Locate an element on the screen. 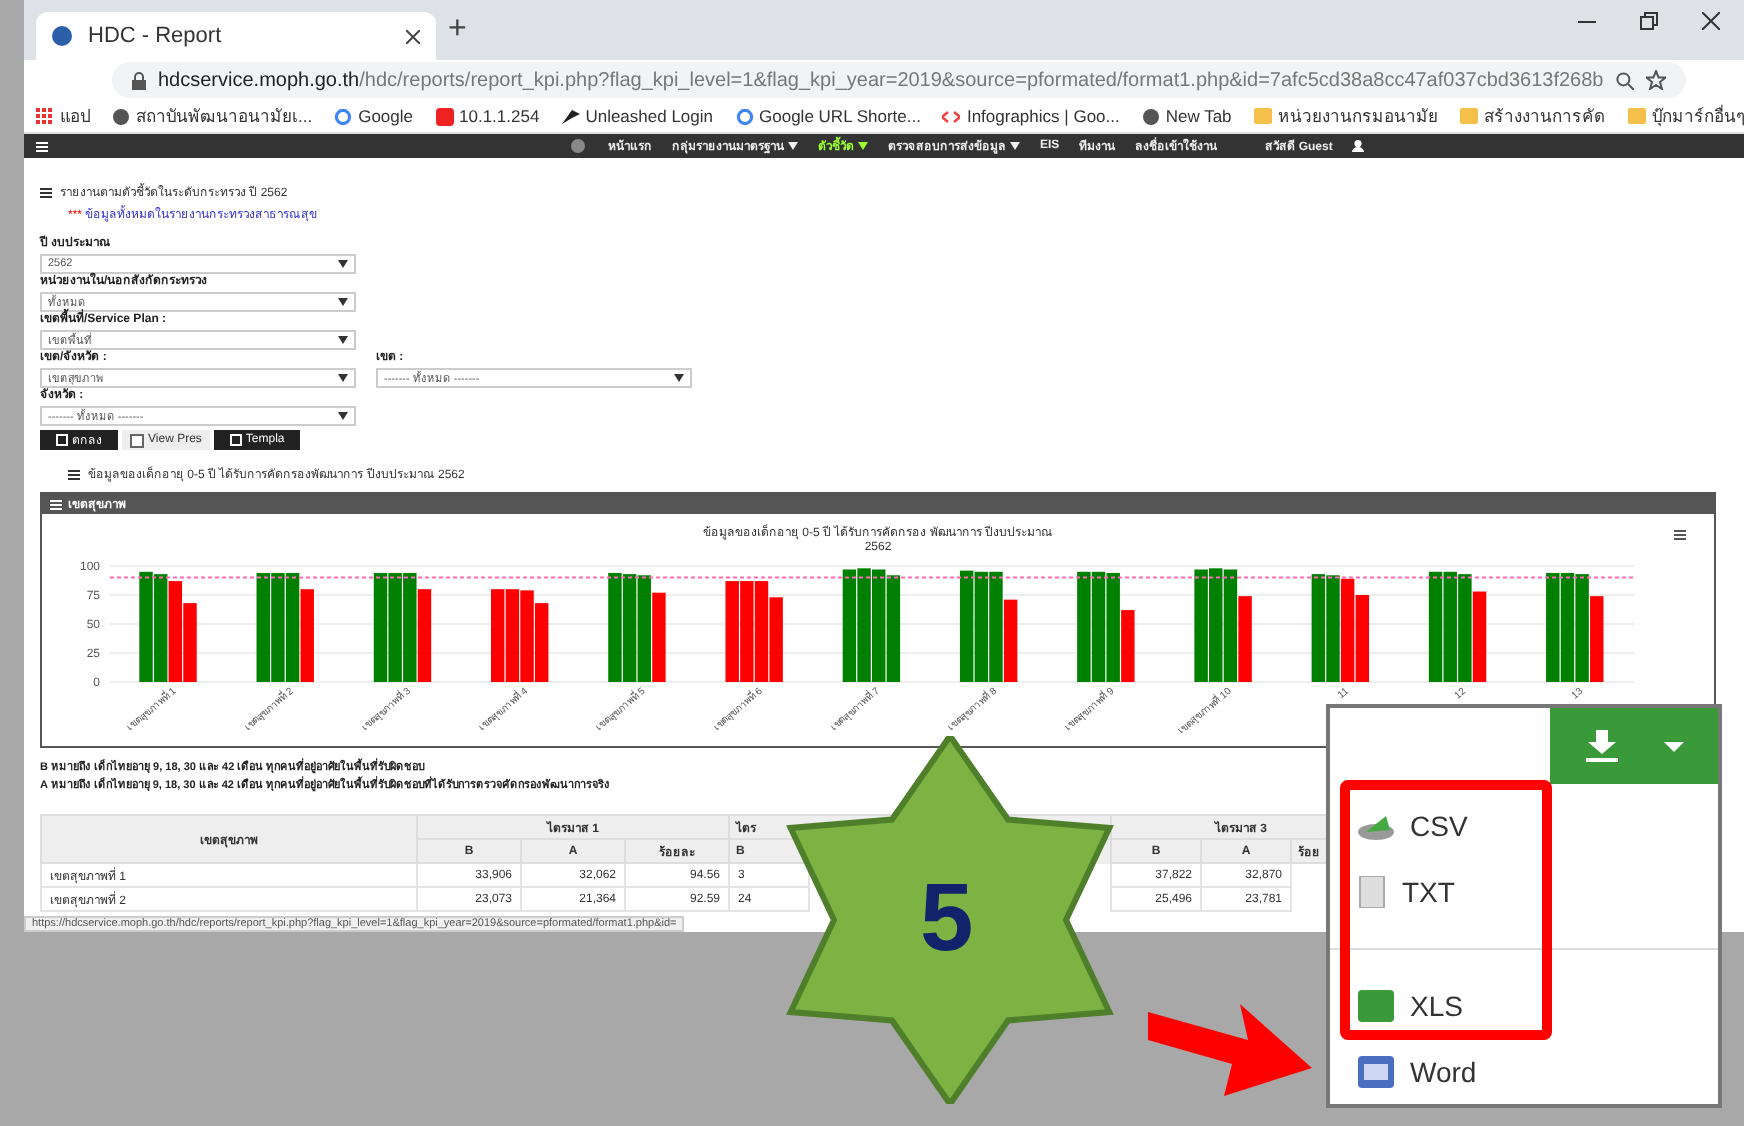 Image resolution: width=1744 pixels, height=1126 pixels. menu-item: XLS is located at coordinates (1410, 1006).